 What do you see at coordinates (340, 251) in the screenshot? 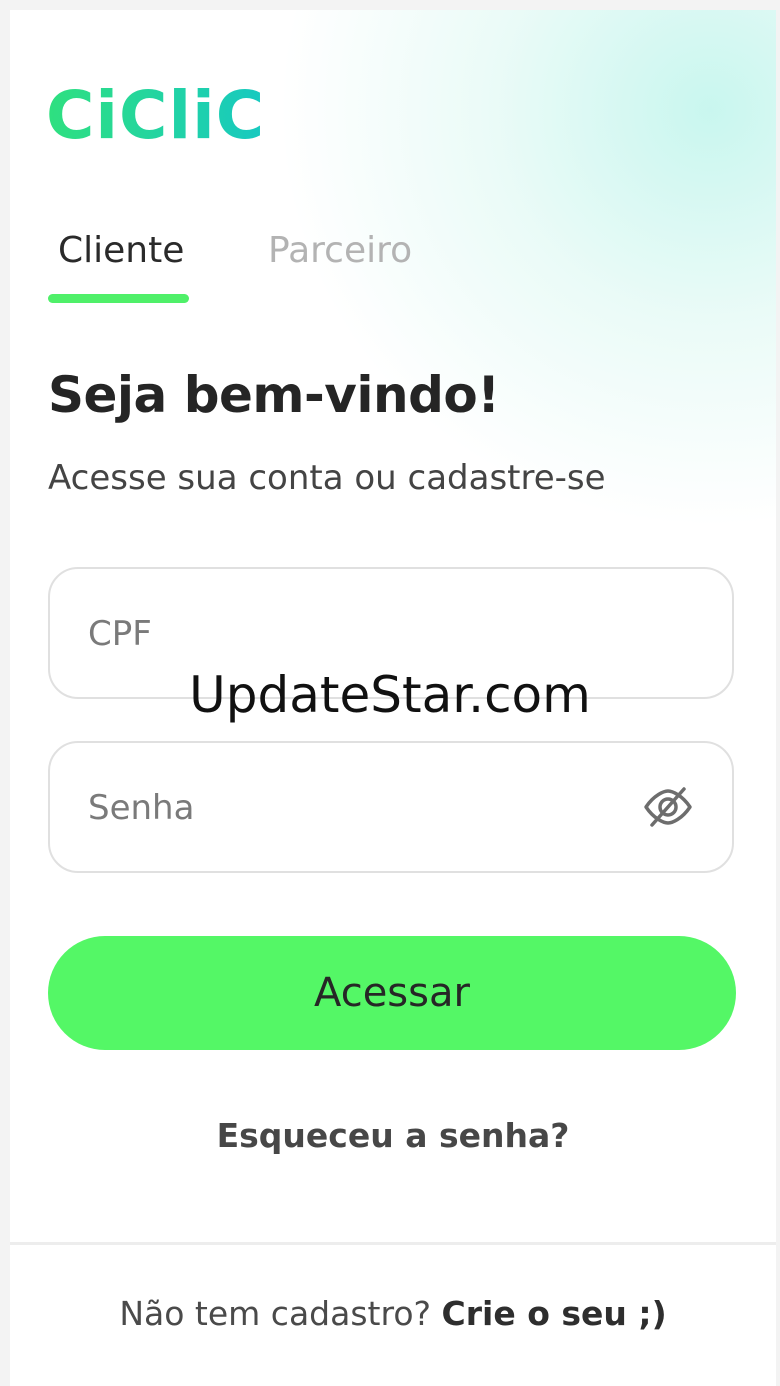
I see `tab-parceiro: Parceiro` at bounding box center [340, 251].